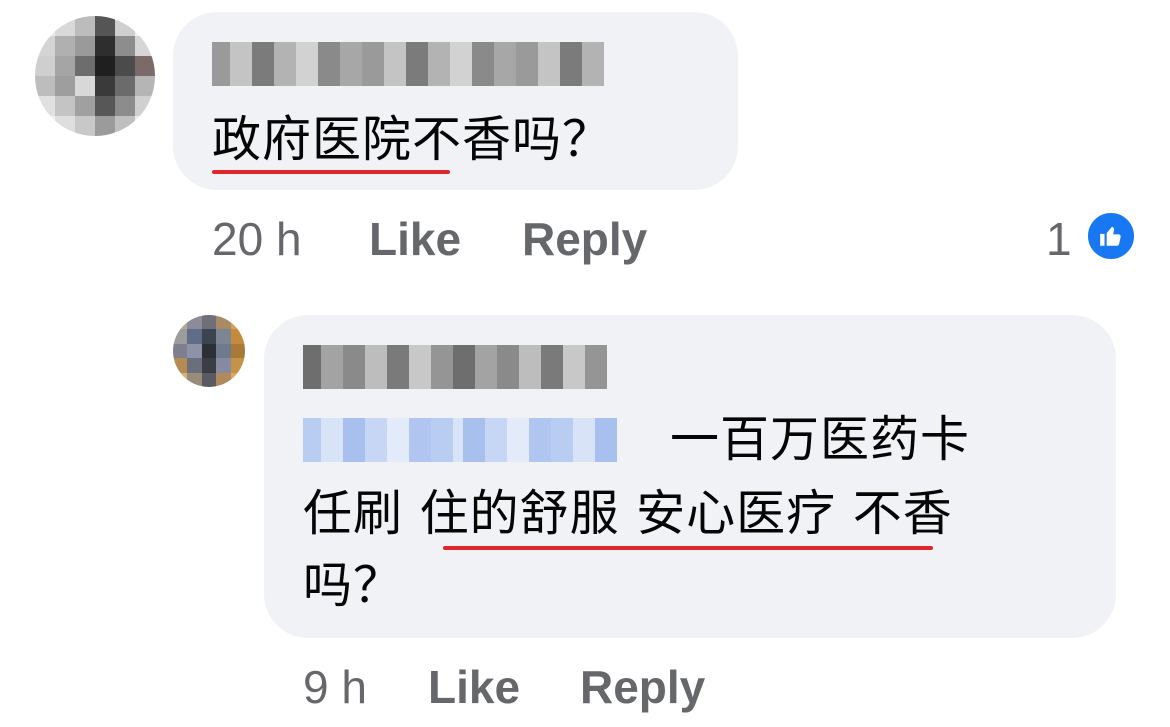  What do you see at coordinates (361, 513) in the screenshot?
I see `reply-text-prefix: 任刷` at bounding box center [361, 513].